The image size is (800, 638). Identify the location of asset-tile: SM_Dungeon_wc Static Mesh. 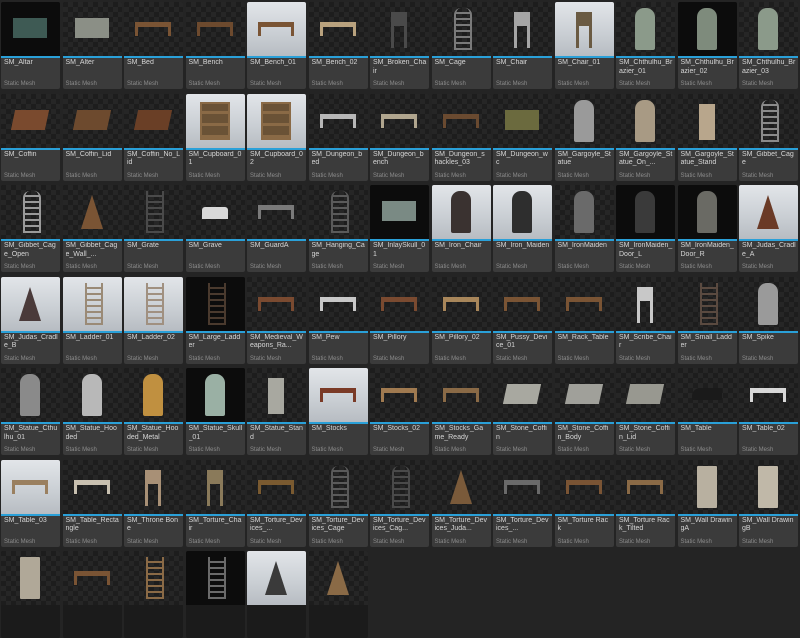
(522, 137).